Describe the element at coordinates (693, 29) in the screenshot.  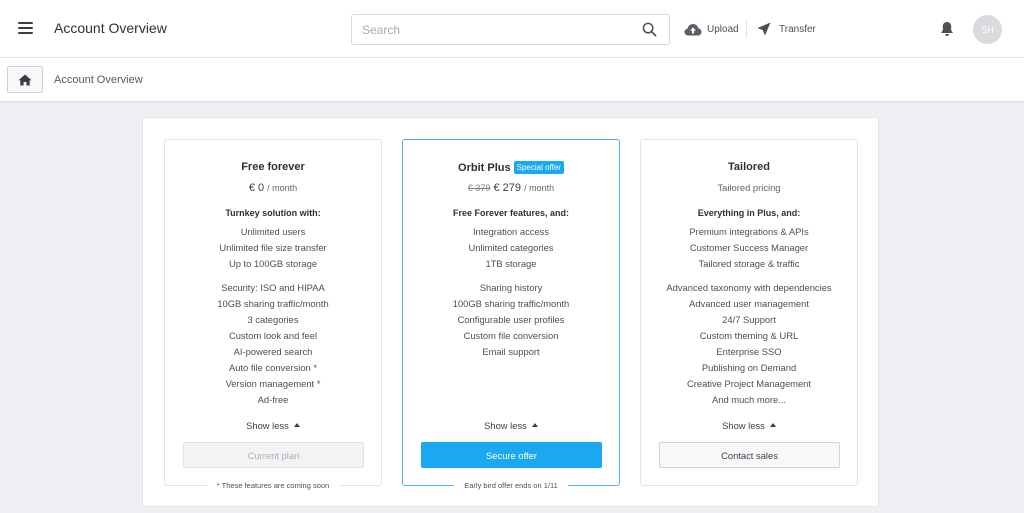
I see `cloud-upload-icon` at that location.